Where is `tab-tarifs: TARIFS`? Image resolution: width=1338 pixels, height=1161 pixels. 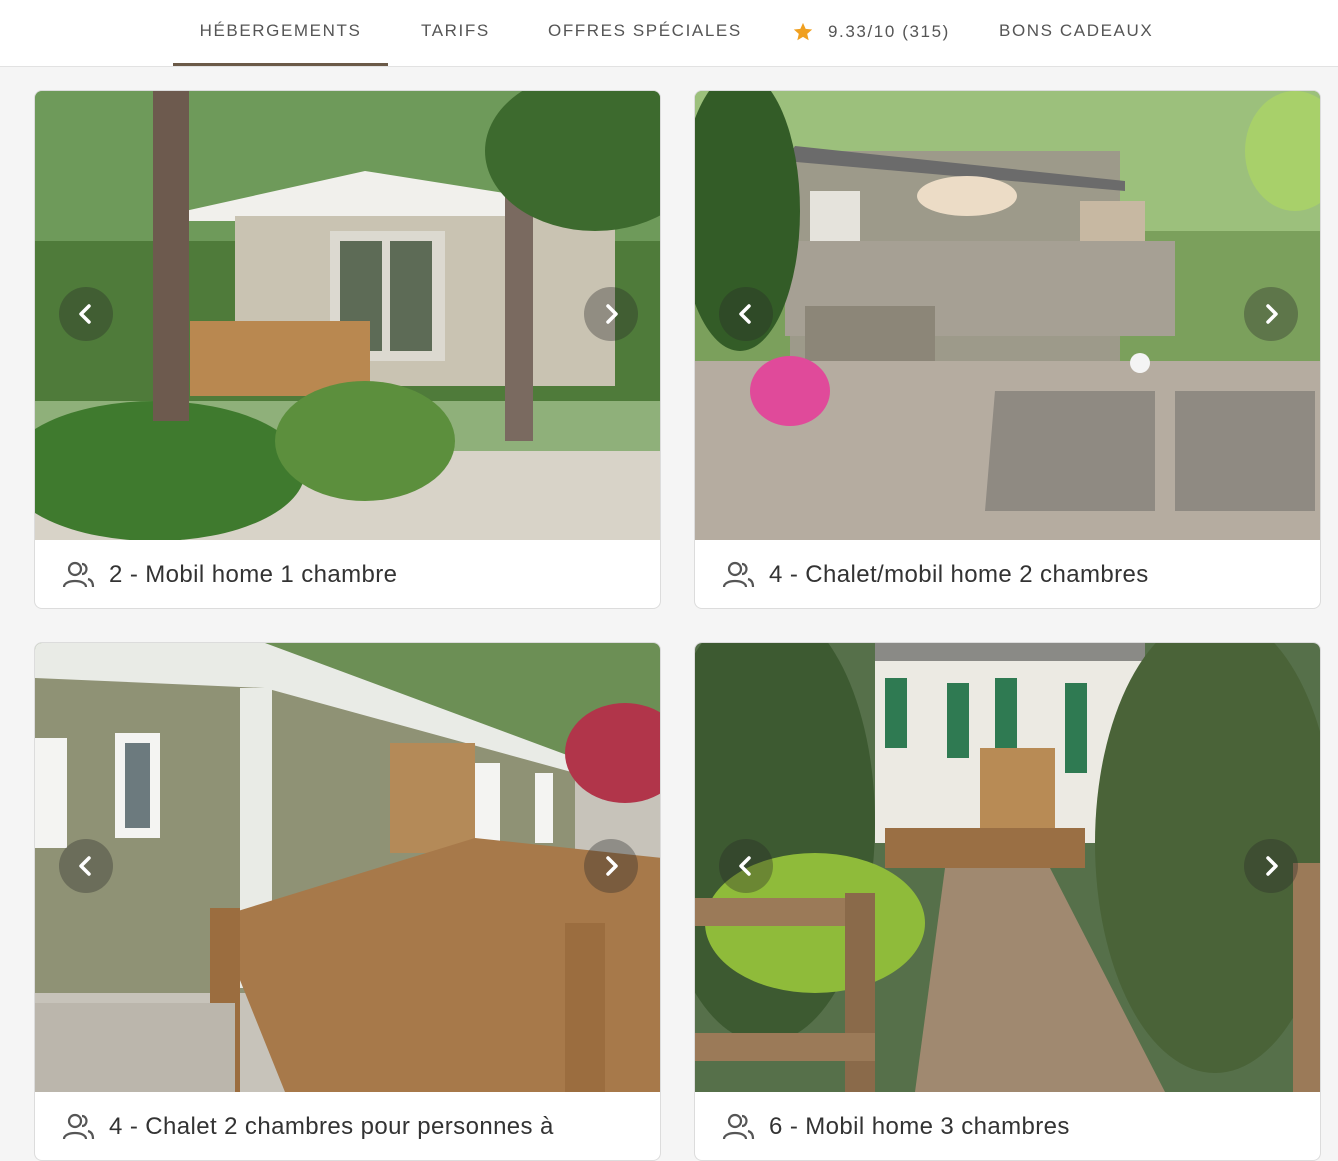 tab-tarifs: TARIFS is located at coordinates (455, 31).